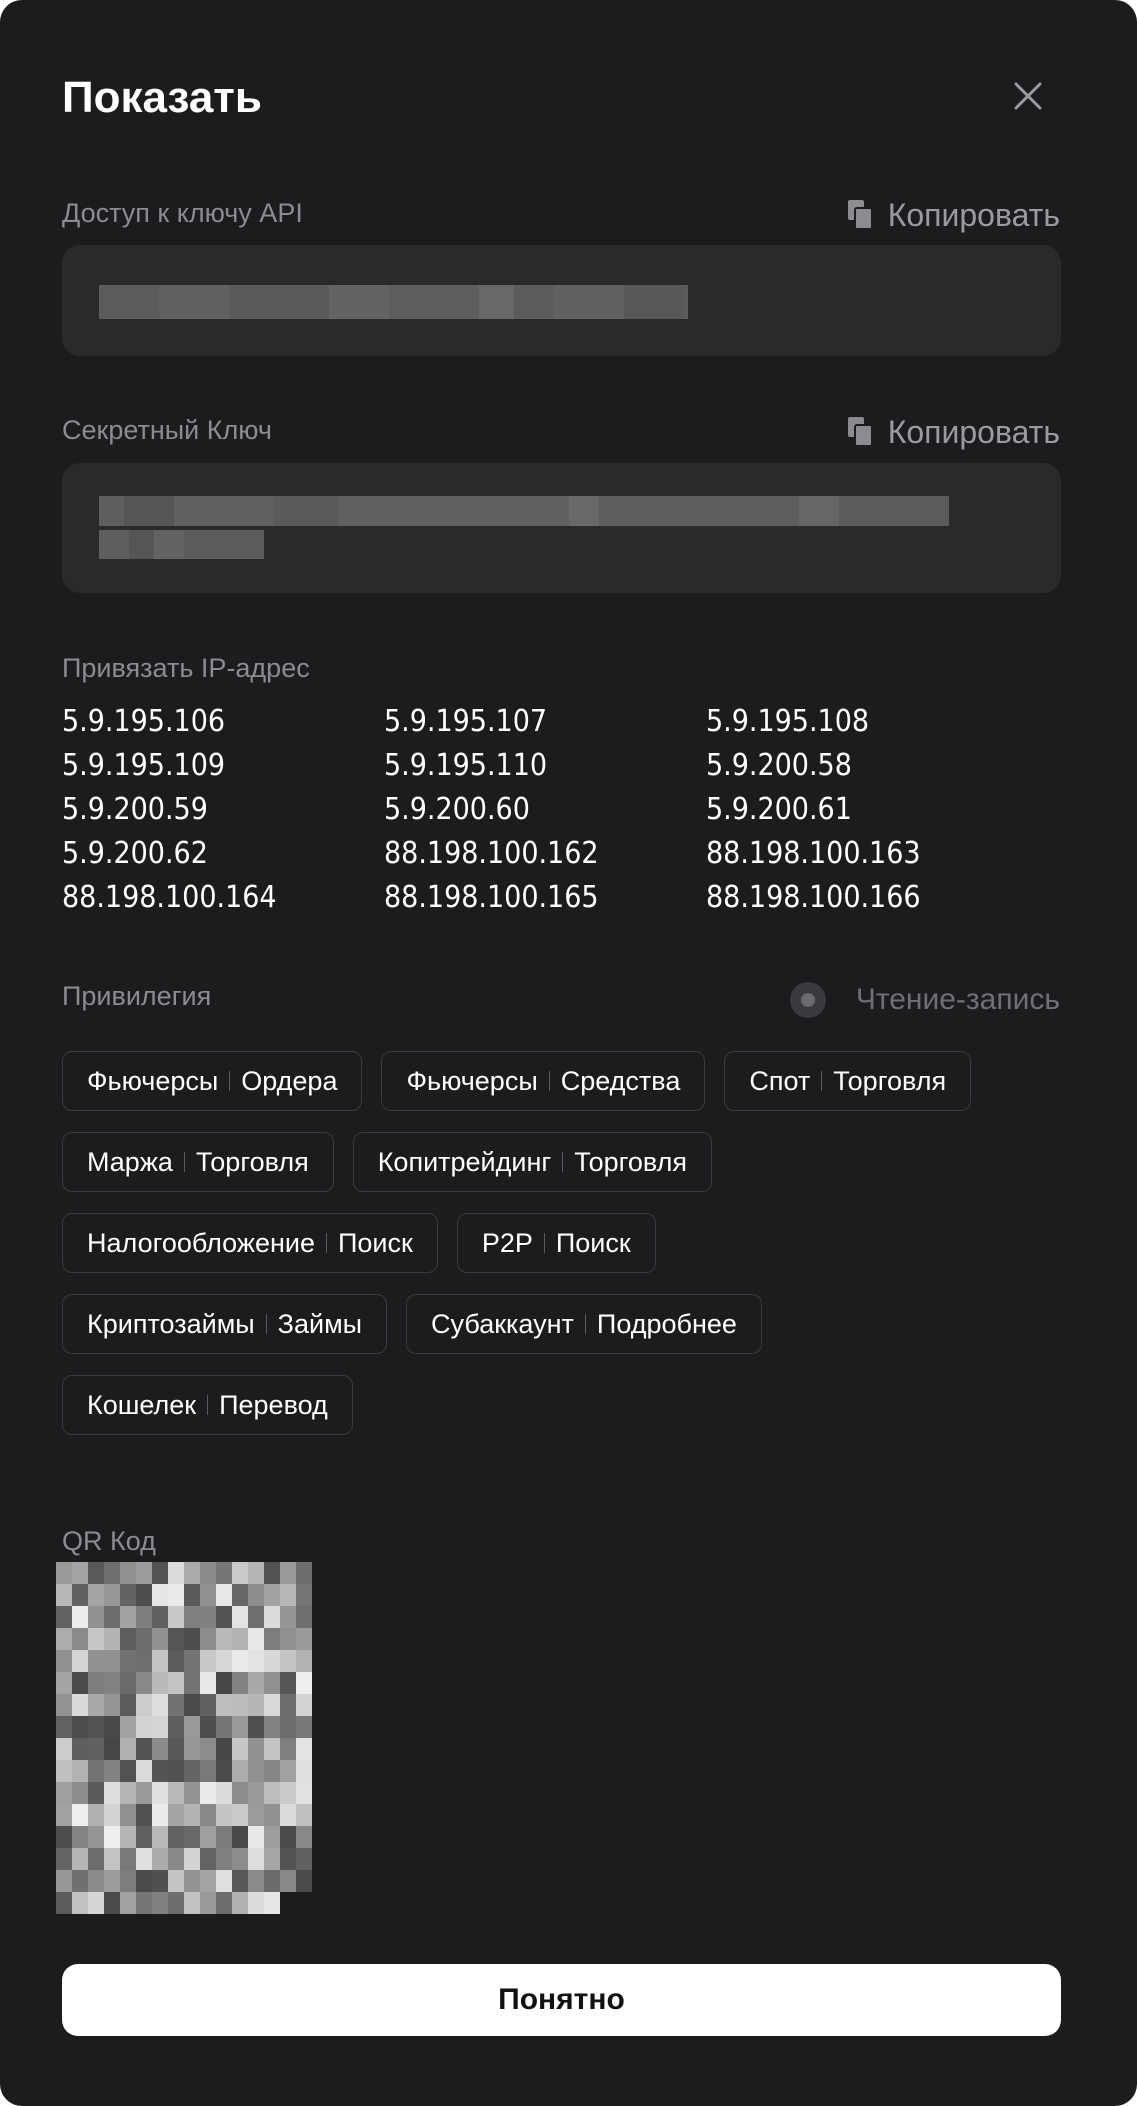 The width and height of the screenshot is (1137, 2106). Describe the element at coordinates (186, 668) in the screenshot. I see `ip-binding-label: Привязать IP-адрес` at that location.